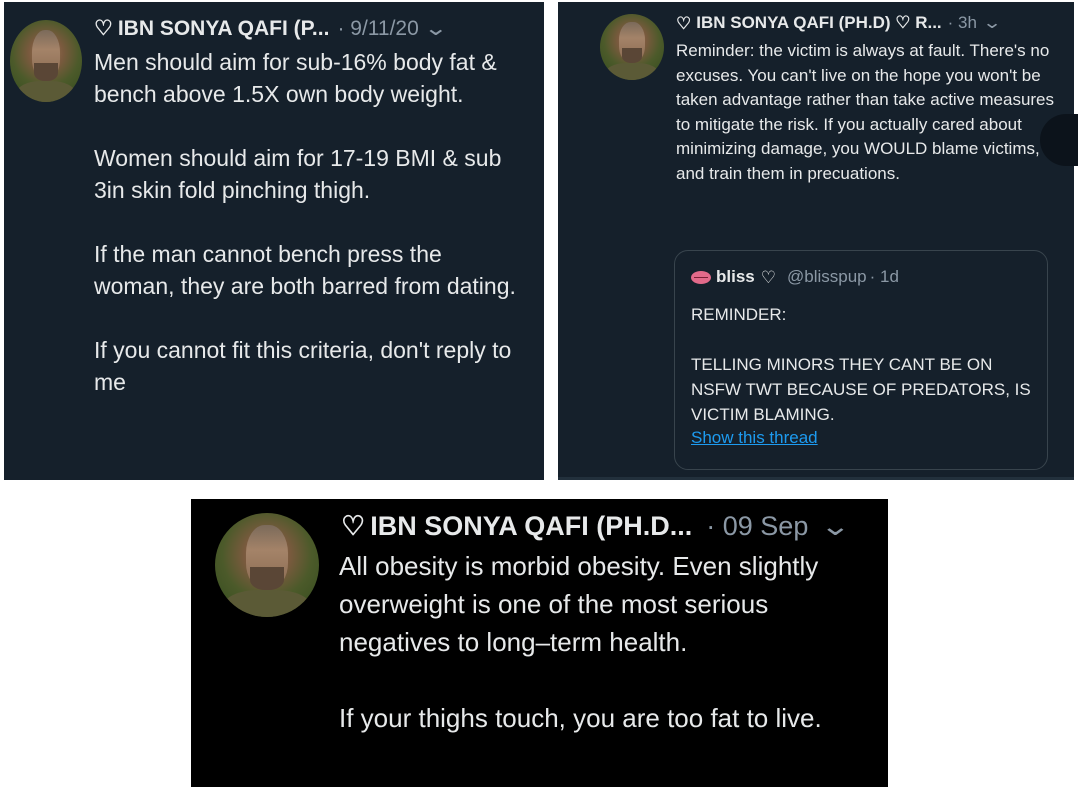 This screenshot has height=797, width=1078. Describe the element at coordinates (757, 526) in the screenshot. I see `timestamp: · 09 Sep` at that location.